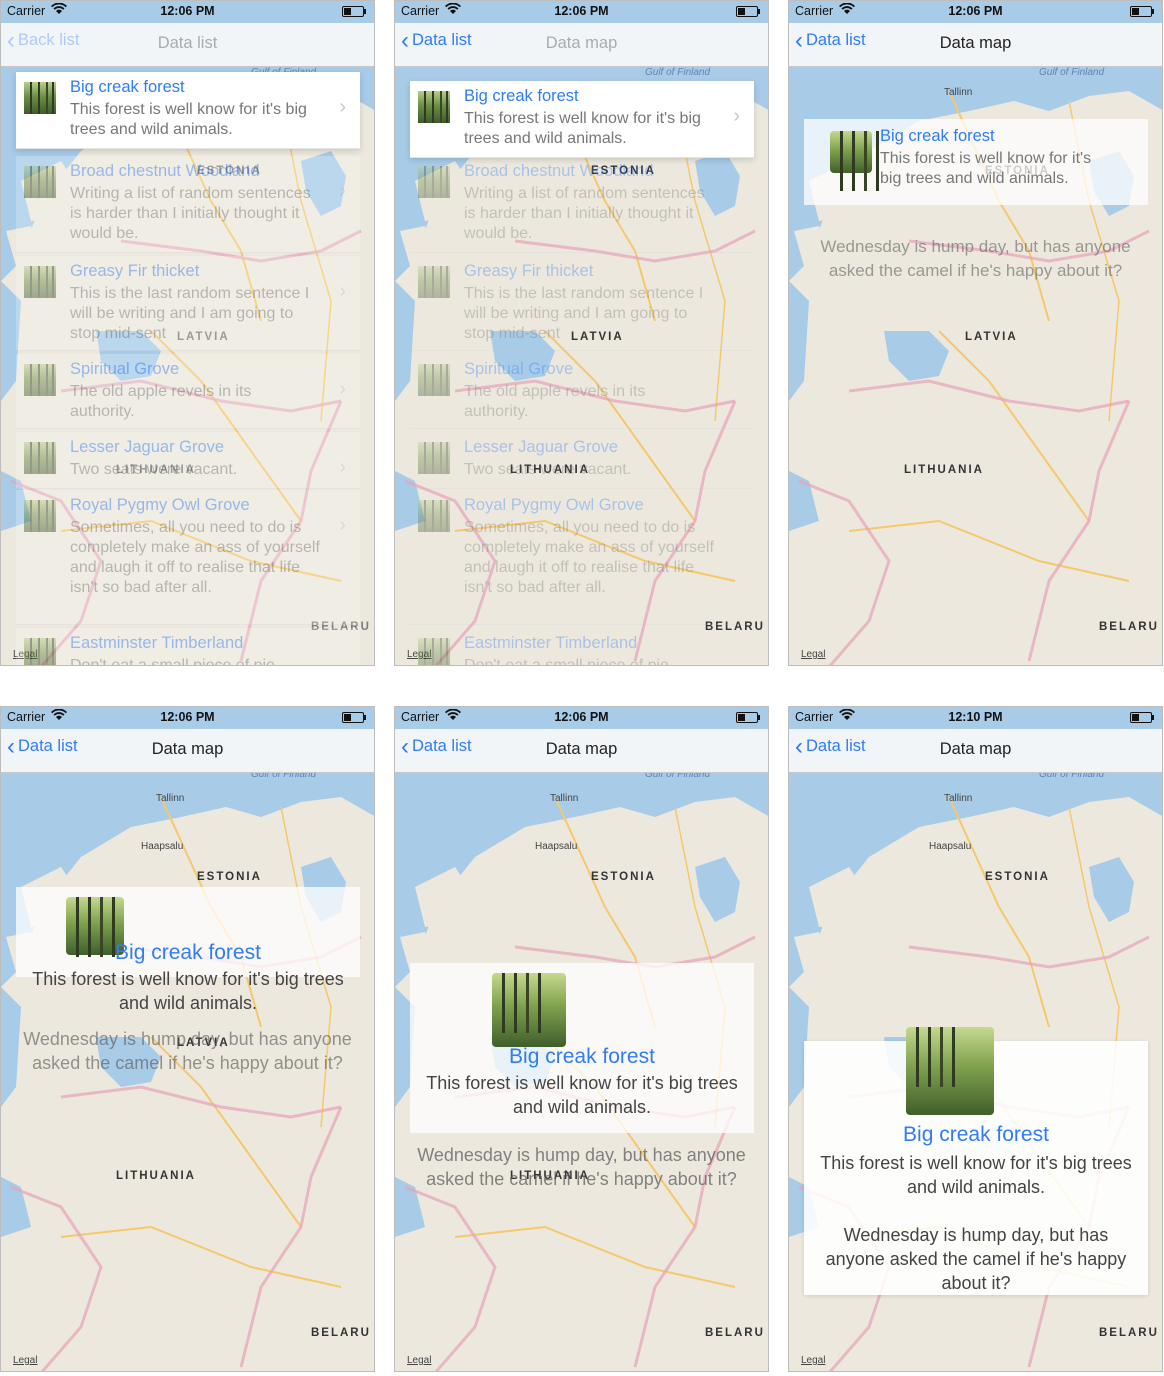  Describe the element at coordinates (519, 369) in the screenshot. I see `list-item-title: Spiritual Grove` at that location.